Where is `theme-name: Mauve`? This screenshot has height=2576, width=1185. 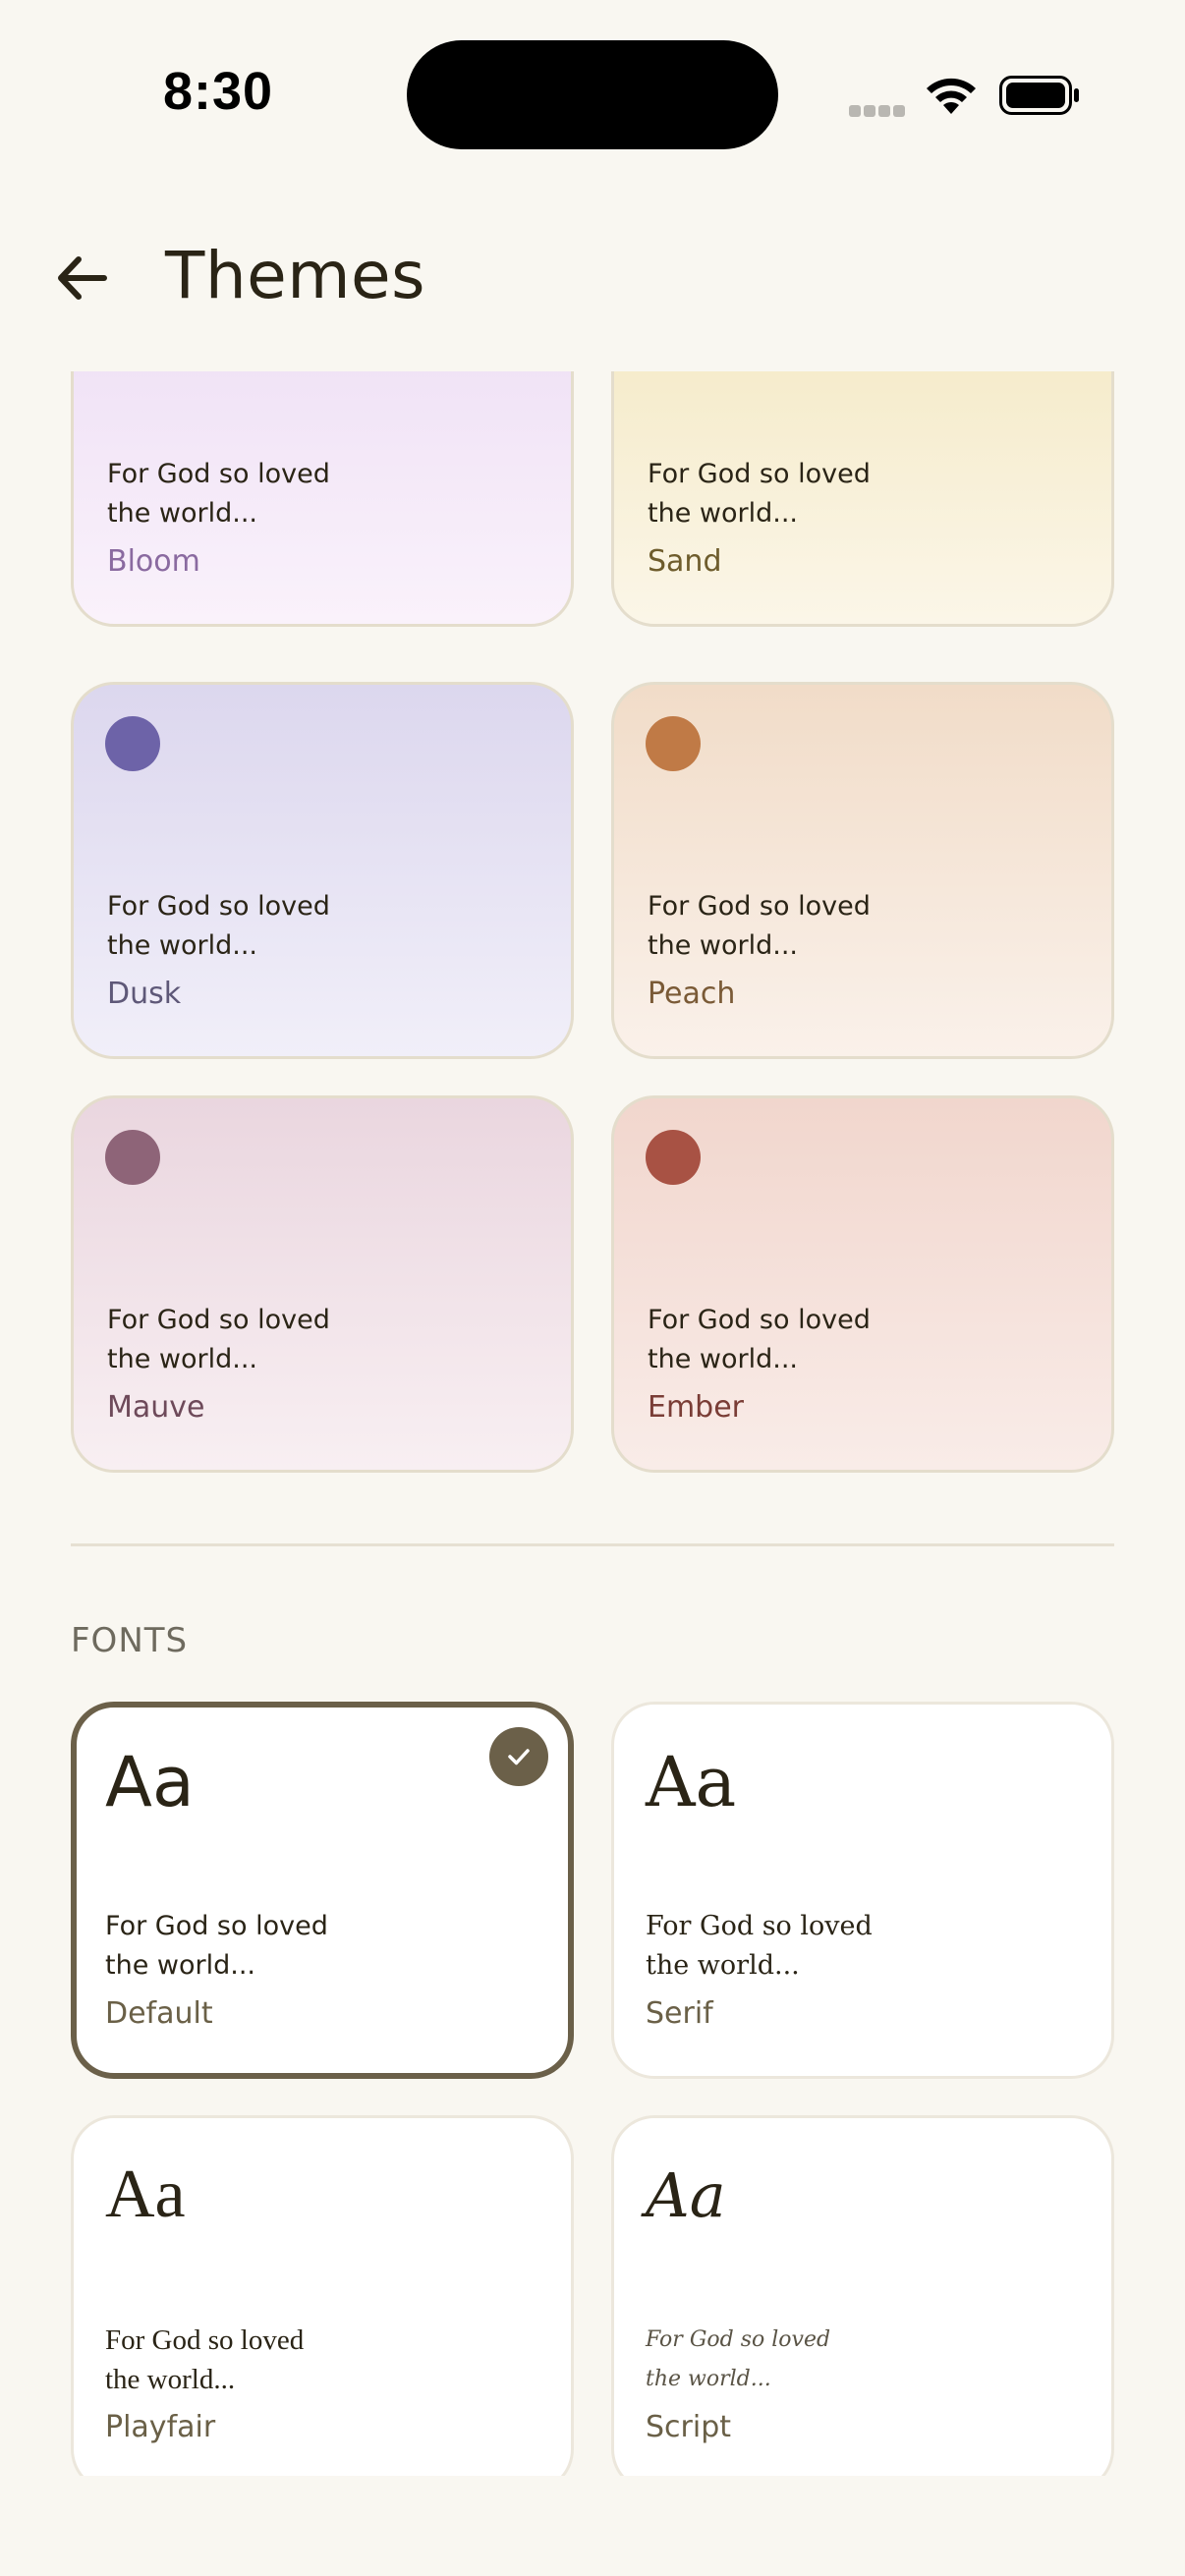
theme-name: Mauve is located at coordinates (156, 1407).